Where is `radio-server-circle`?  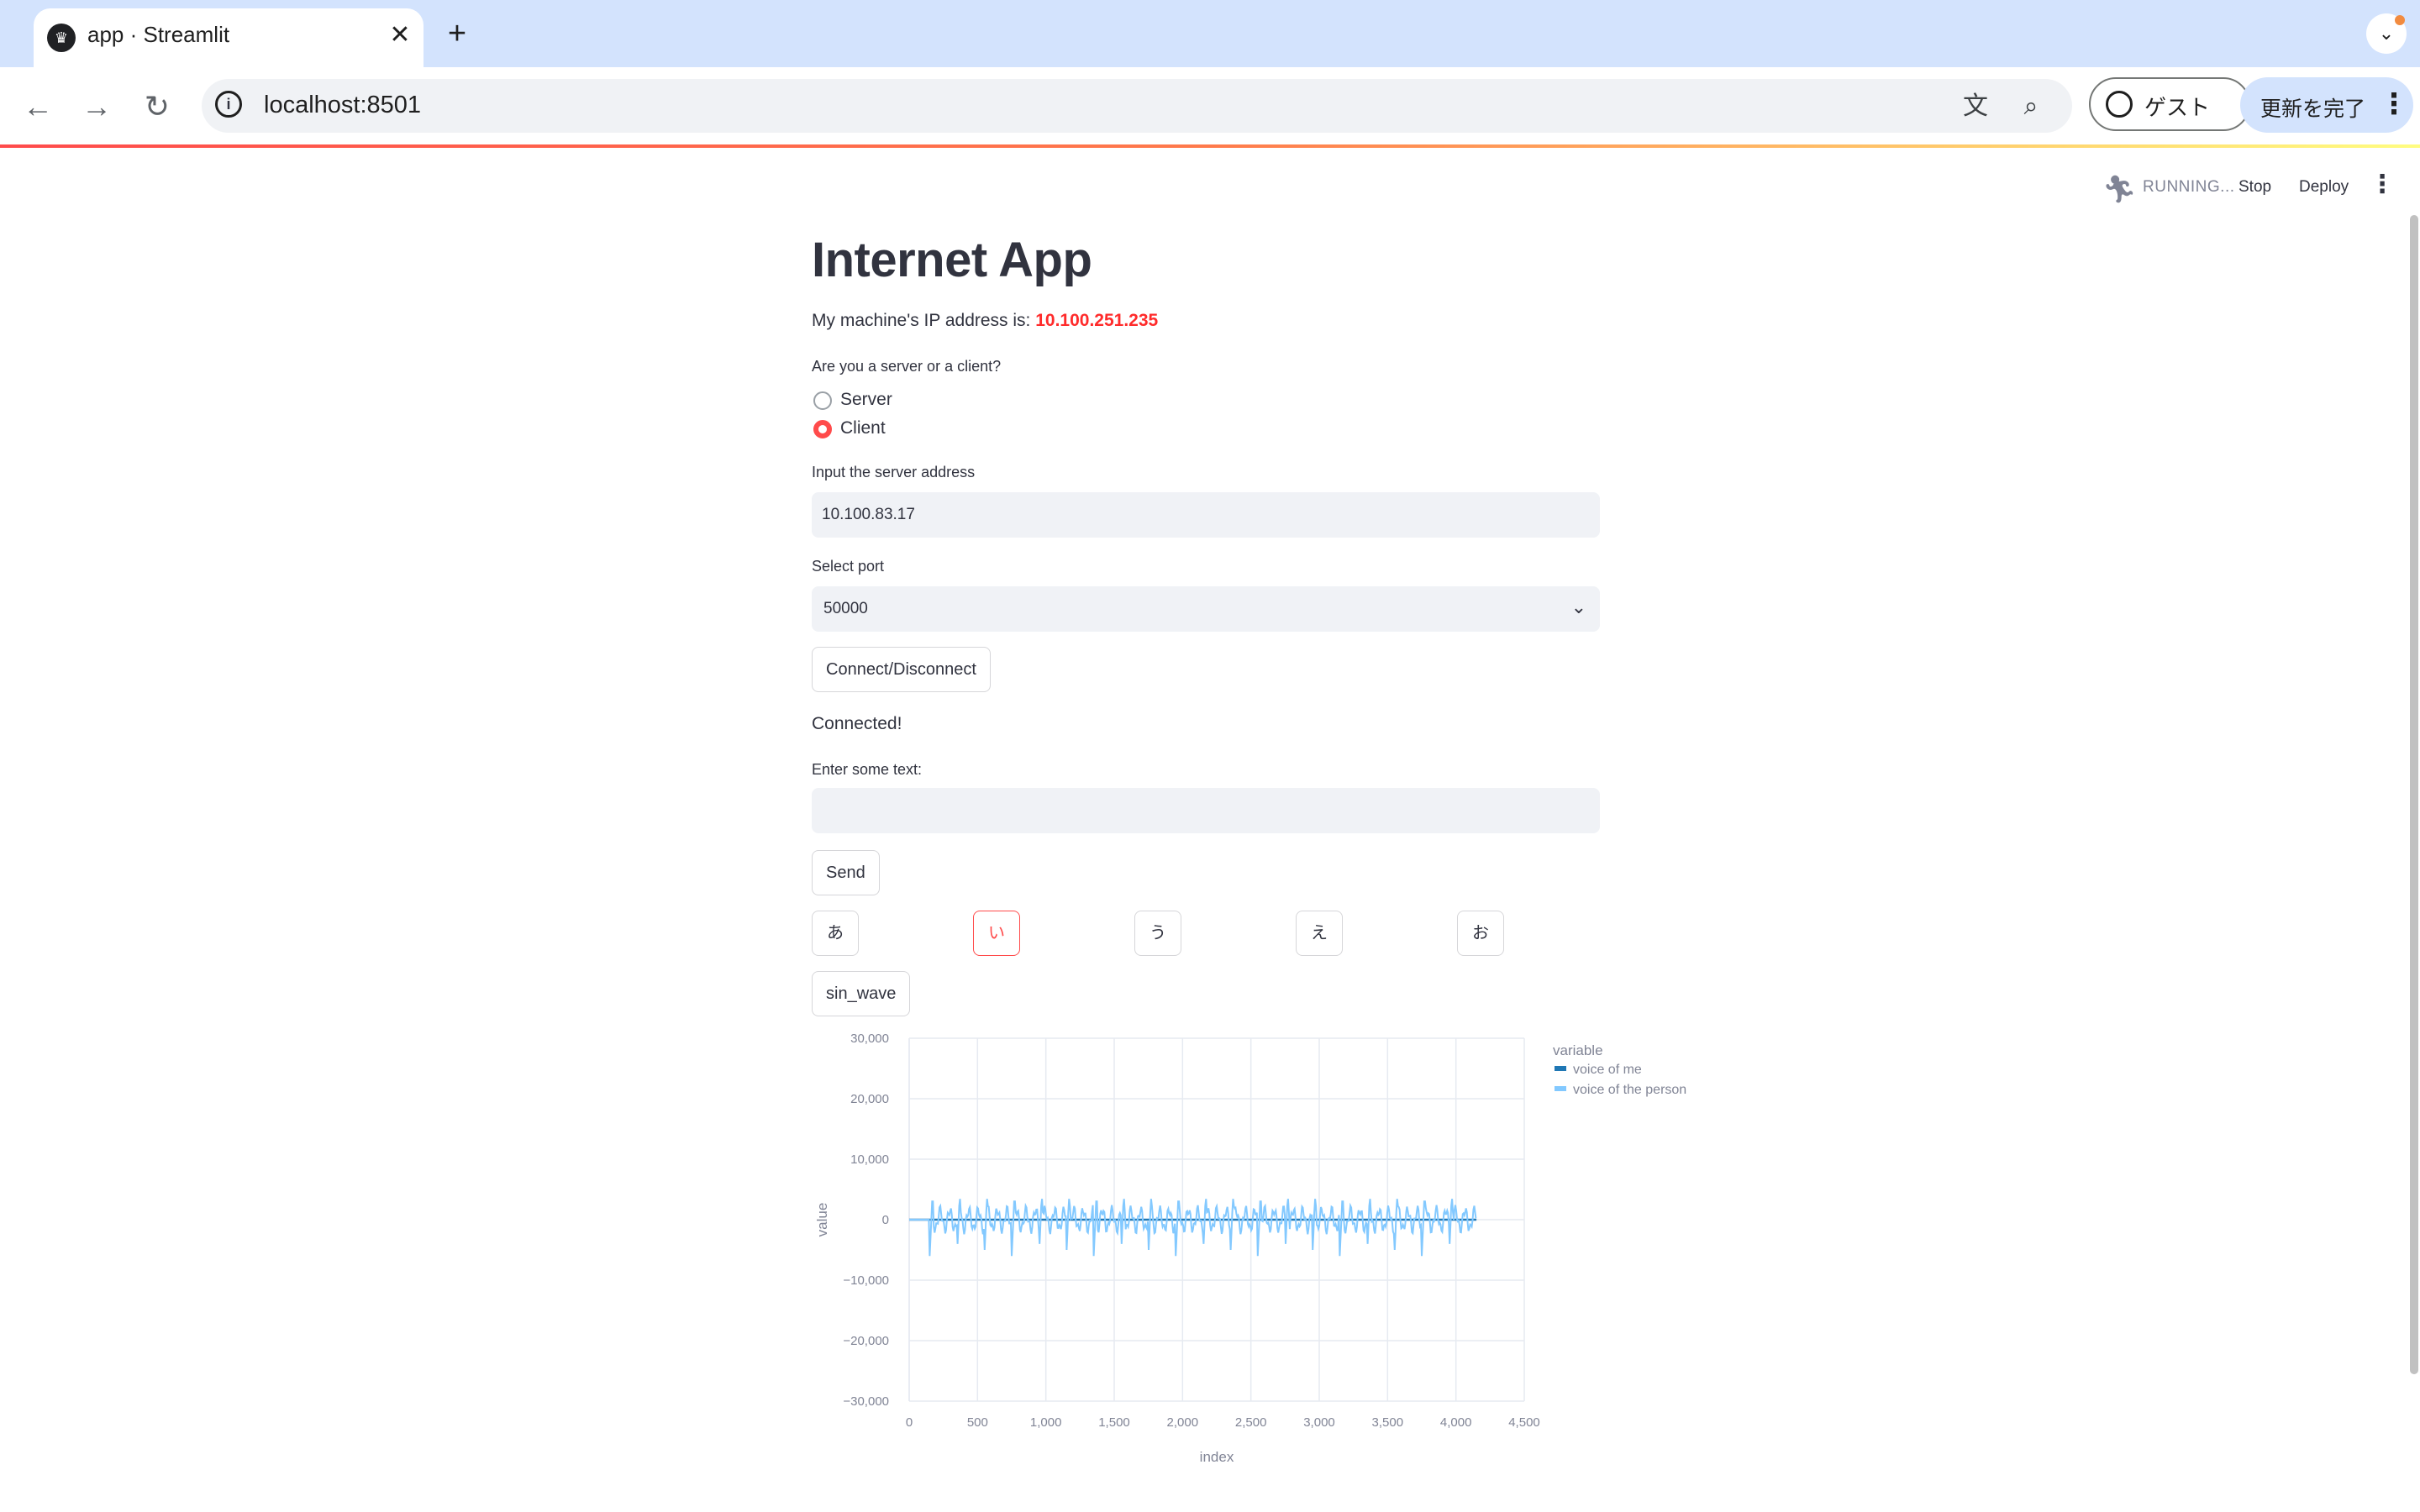 radio-server-circle is located at coordinates (823, 400).